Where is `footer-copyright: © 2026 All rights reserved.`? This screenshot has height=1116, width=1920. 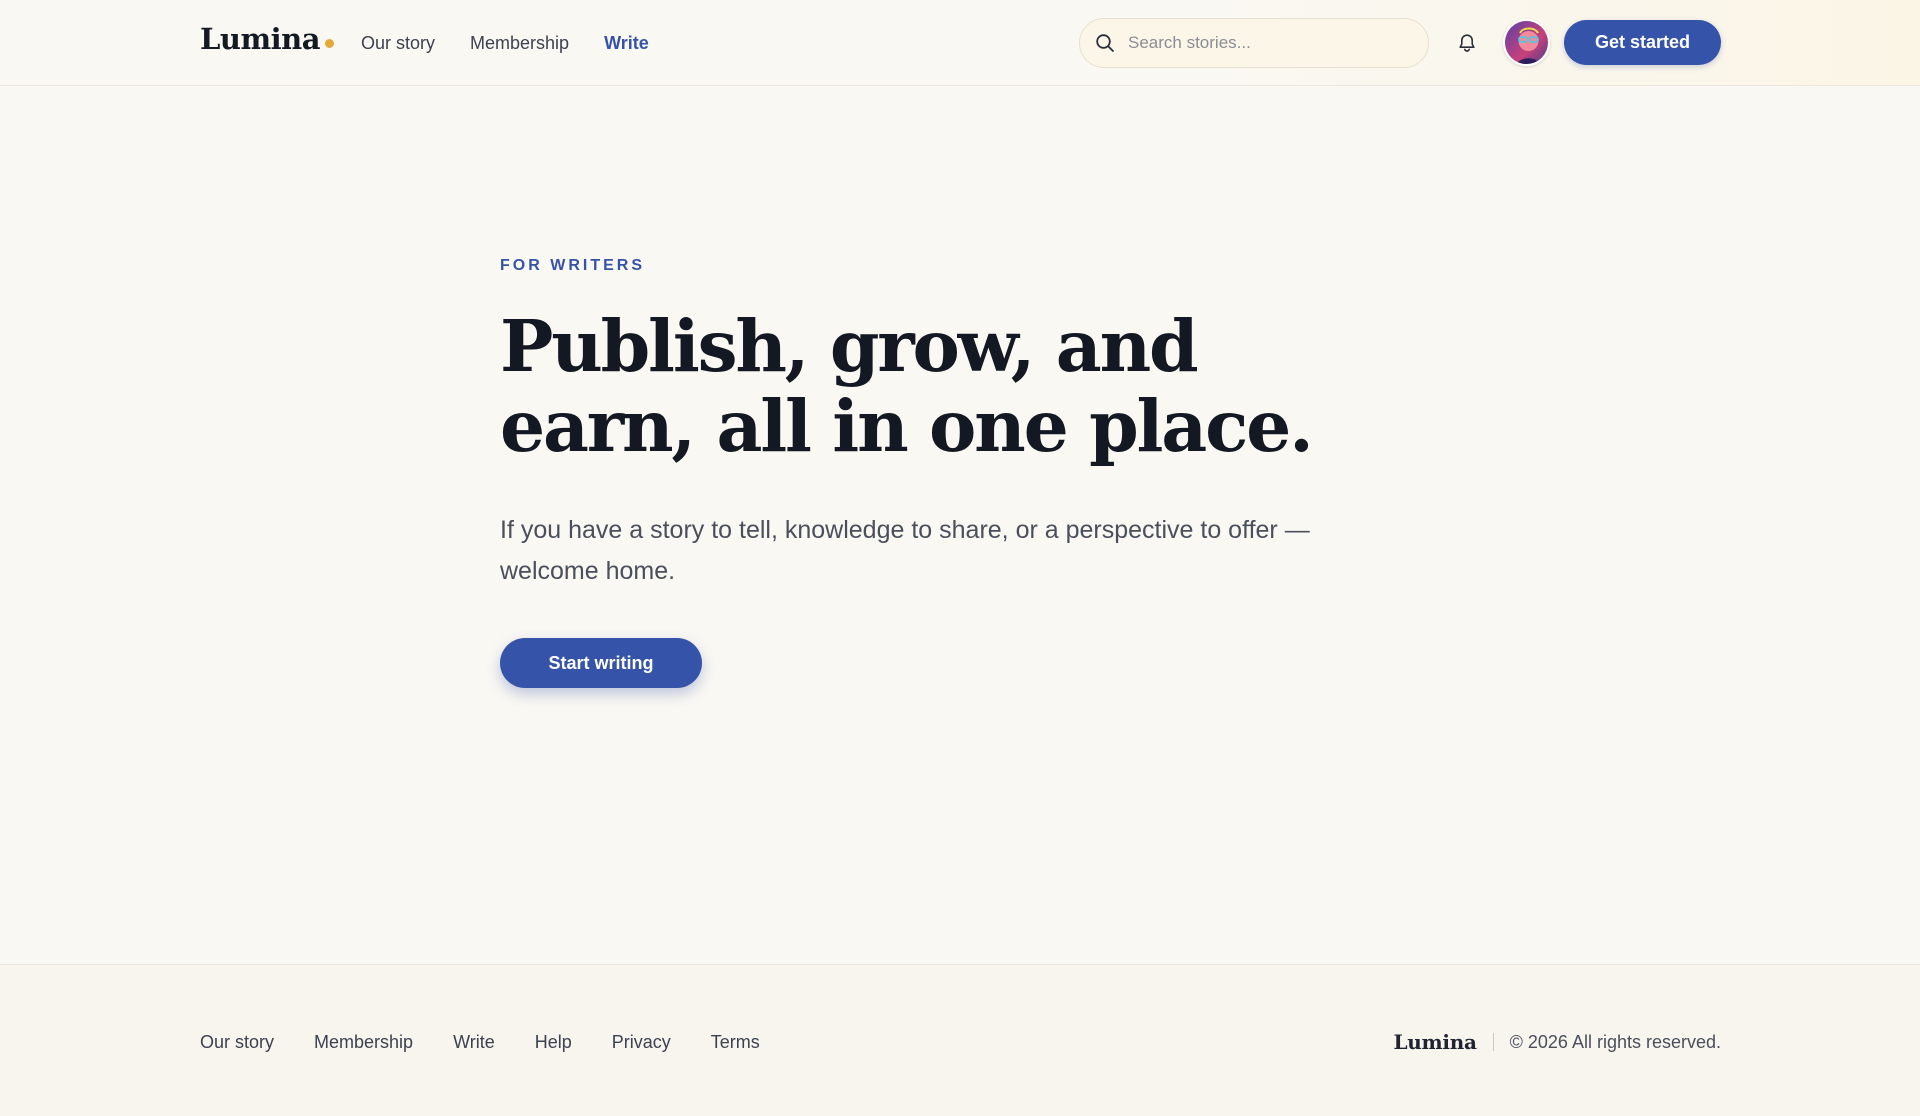
footer-copyright: © 2026 All rights reserved. is located at coordinates (1615, 1041).